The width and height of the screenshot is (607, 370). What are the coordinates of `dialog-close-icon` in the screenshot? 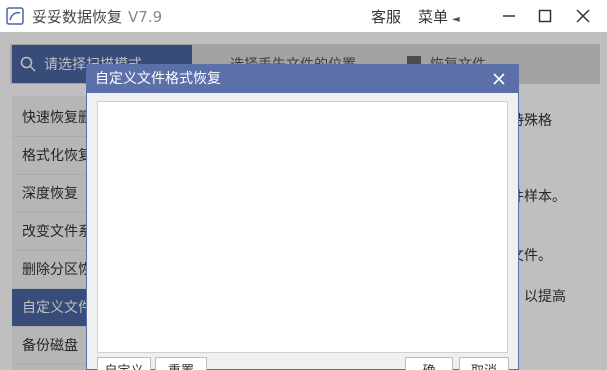 It's located at (499, 79).